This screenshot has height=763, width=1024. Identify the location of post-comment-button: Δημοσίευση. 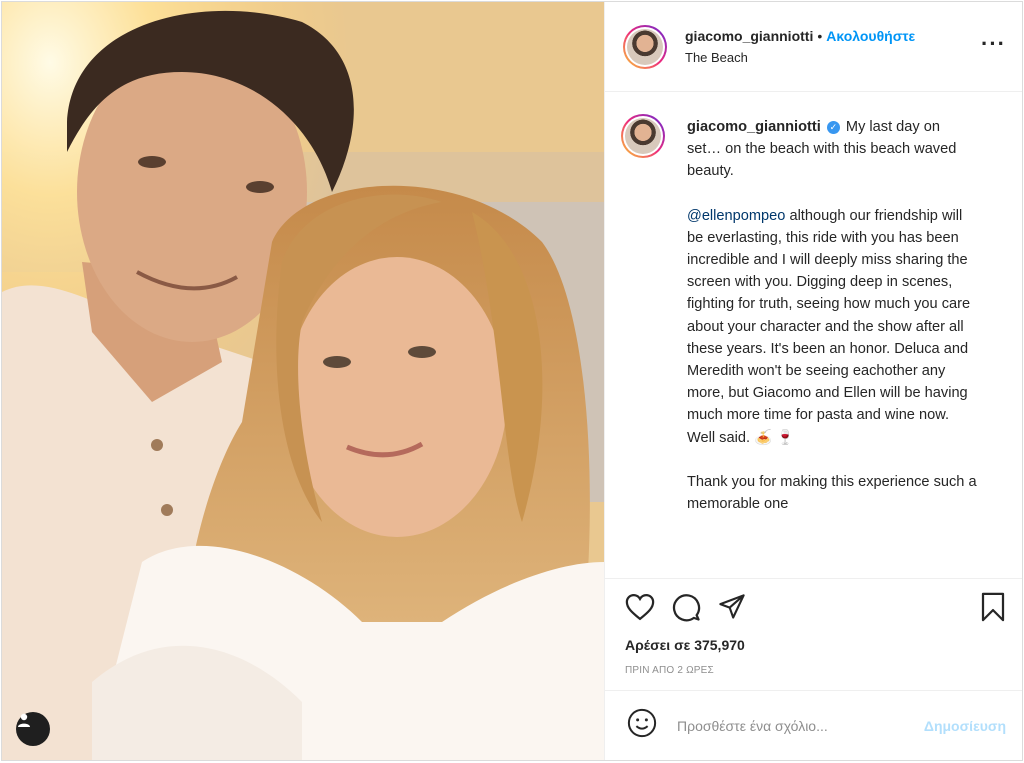
(965, 726).